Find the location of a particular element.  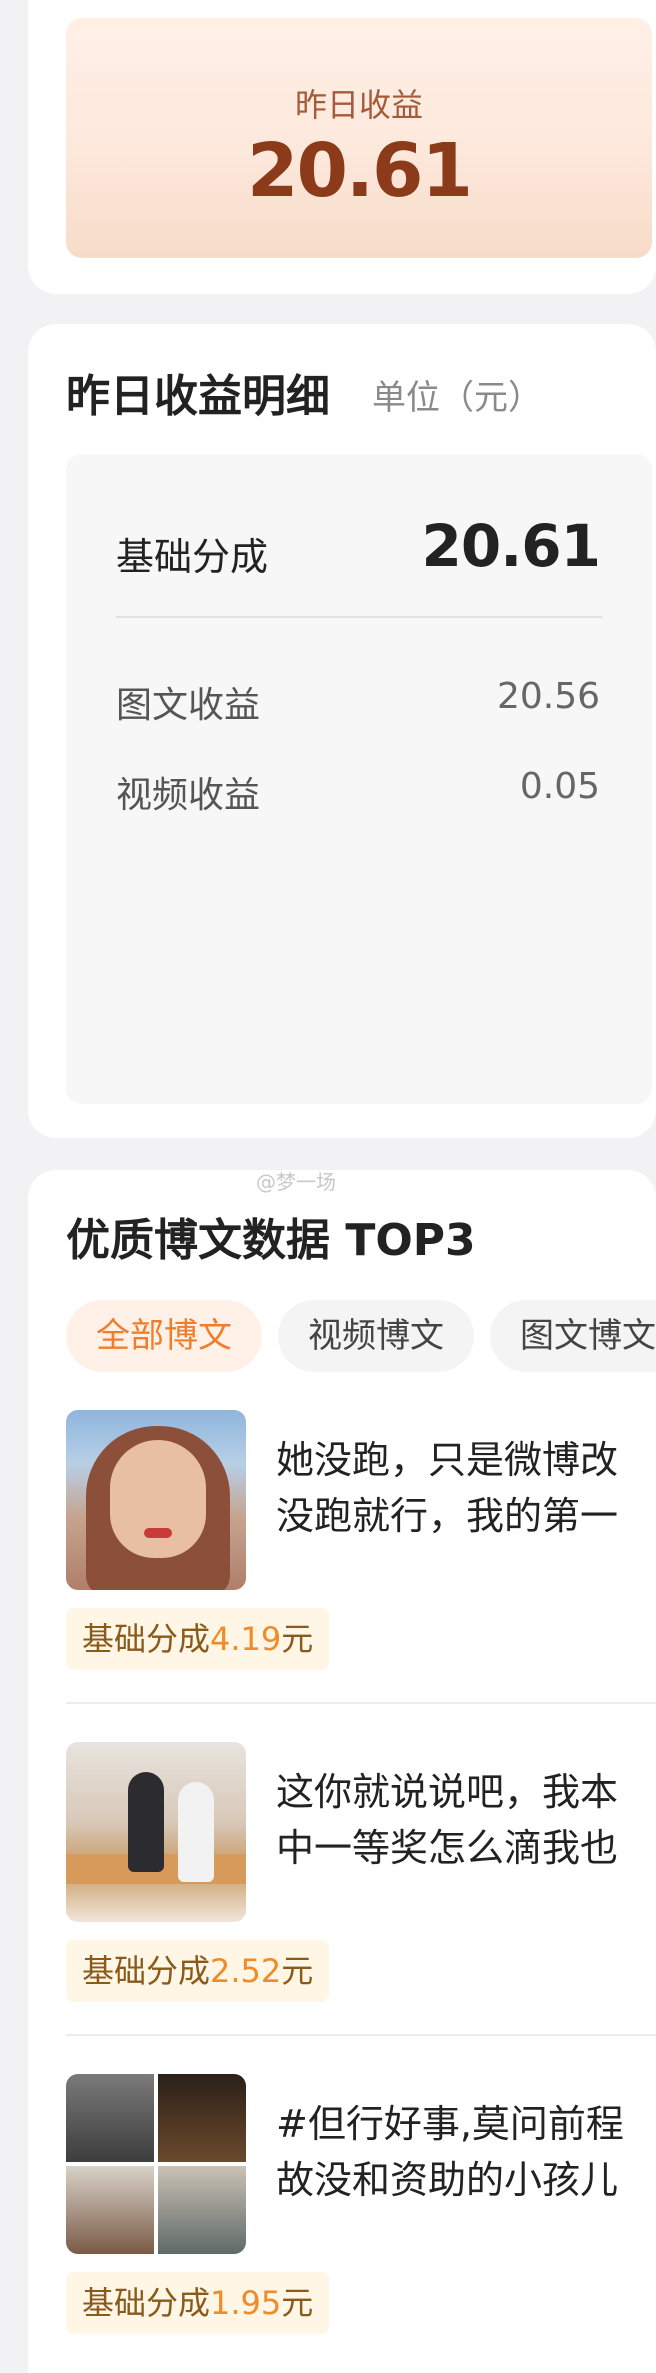

post-text-line-1: #但行好事,莫问前程 is located at coordinates (450, 2124).